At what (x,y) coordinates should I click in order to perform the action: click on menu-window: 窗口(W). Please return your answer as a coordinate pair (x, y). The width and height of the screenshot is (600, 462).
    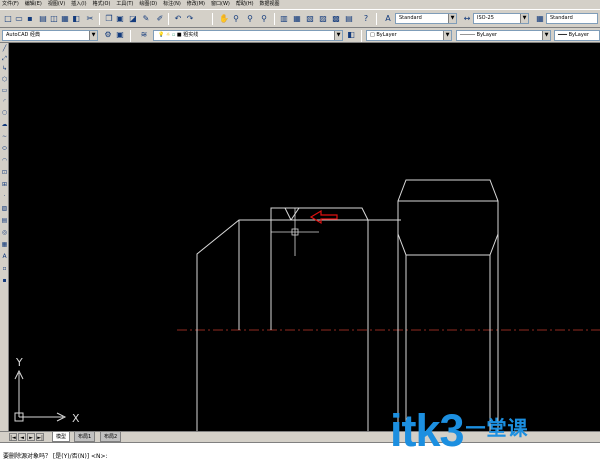
    Looking at the image, I should click on (220, 4).